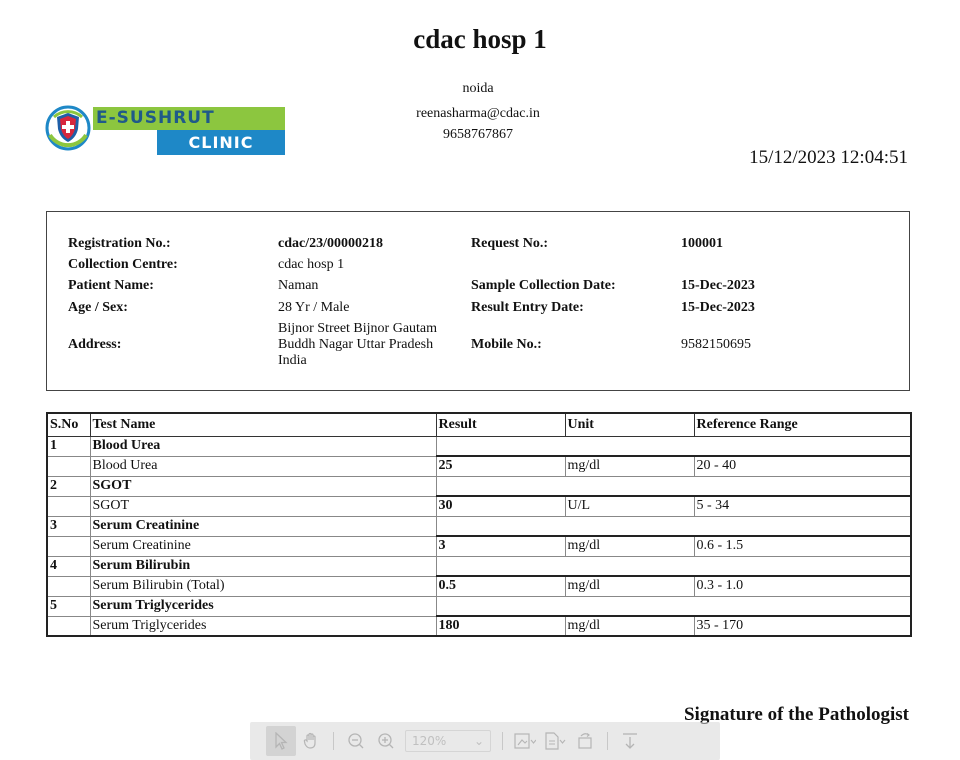 The width and height of the screenshot is (960, 760). I want to click on age-sex-value: 28 Yr / Male, so click(314, 307).